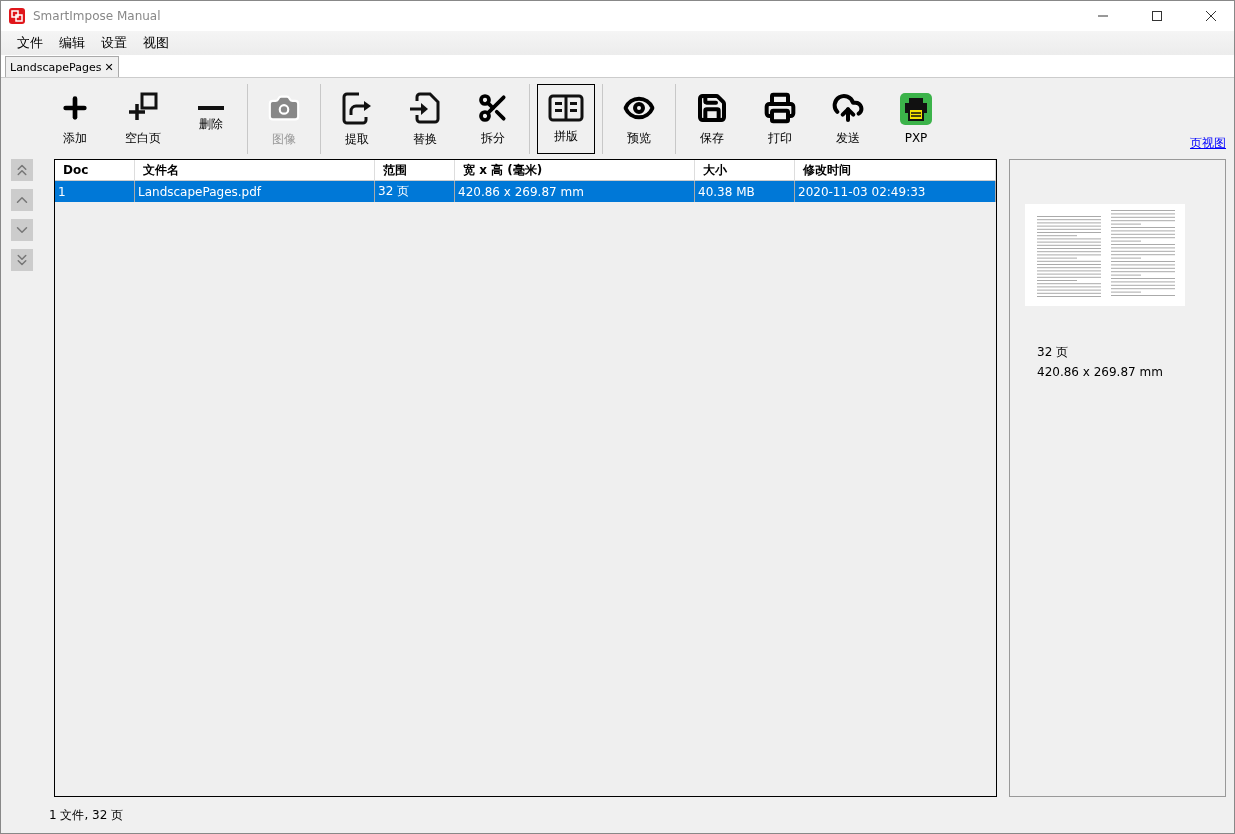 The image size is (1235, 834). I want to click on table-cell: LandscapePages.pdf, so click(255, 191).